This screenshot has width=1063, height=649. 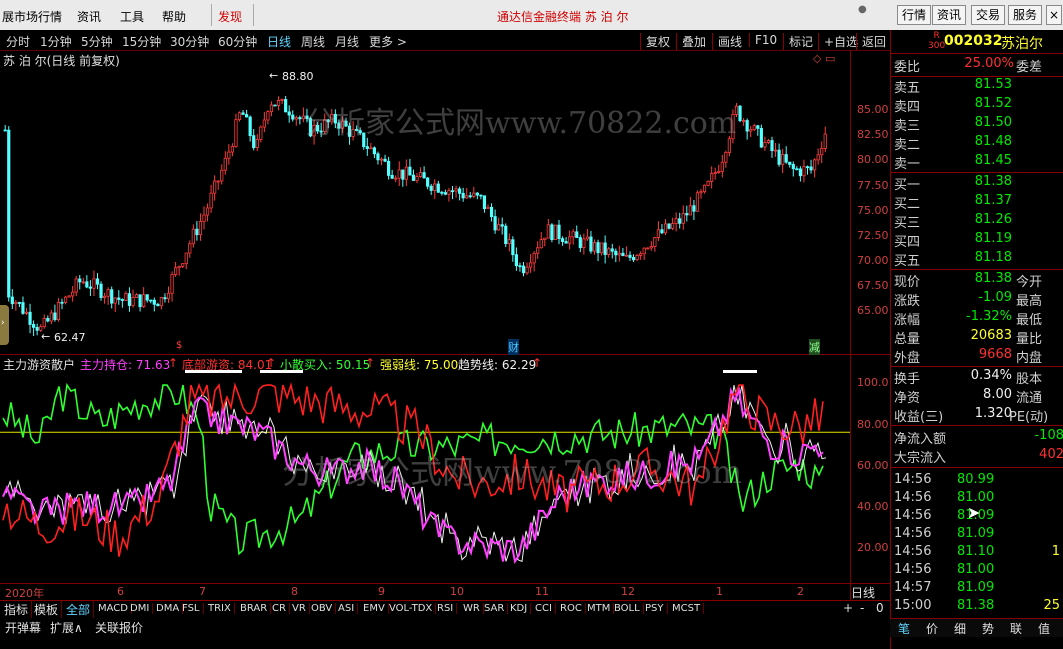 What do you see at coordinates (115, 608) in the screenshot?
I see `tab-macd: MACD` at bounding box center [115, 608].